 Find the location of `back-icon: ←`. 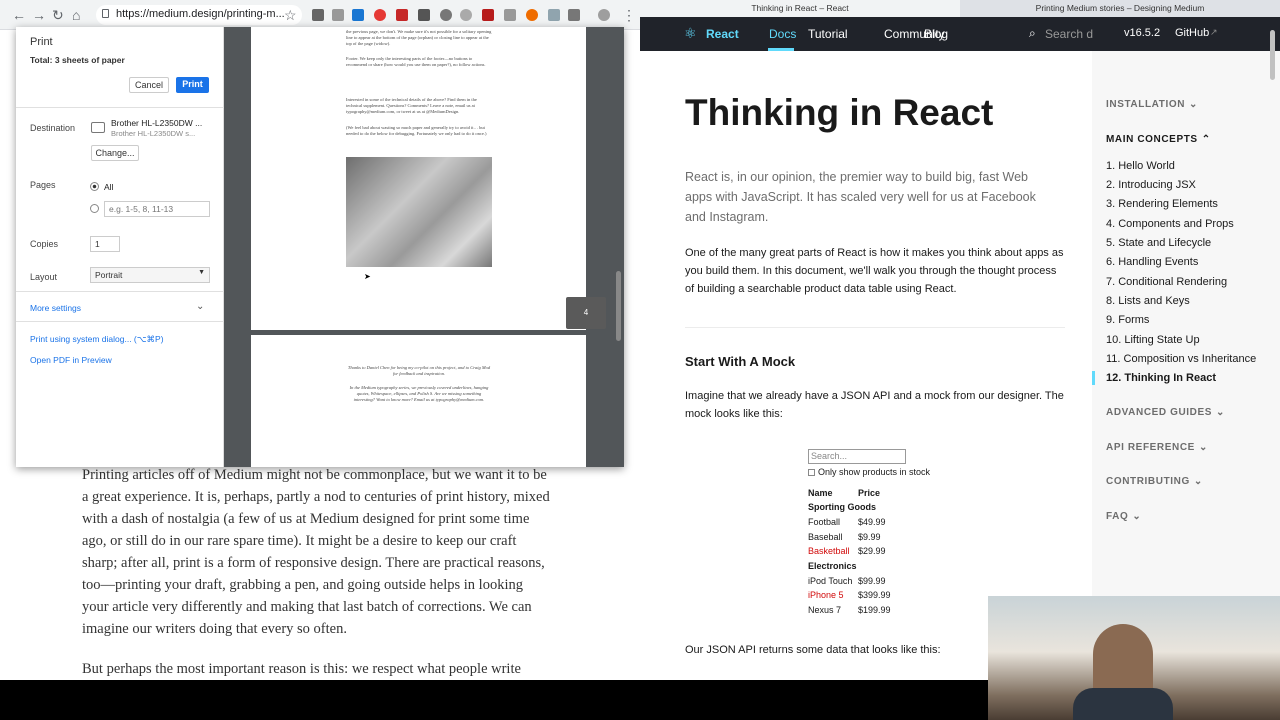

back-icon: ← is located at coordinates (19, 15).